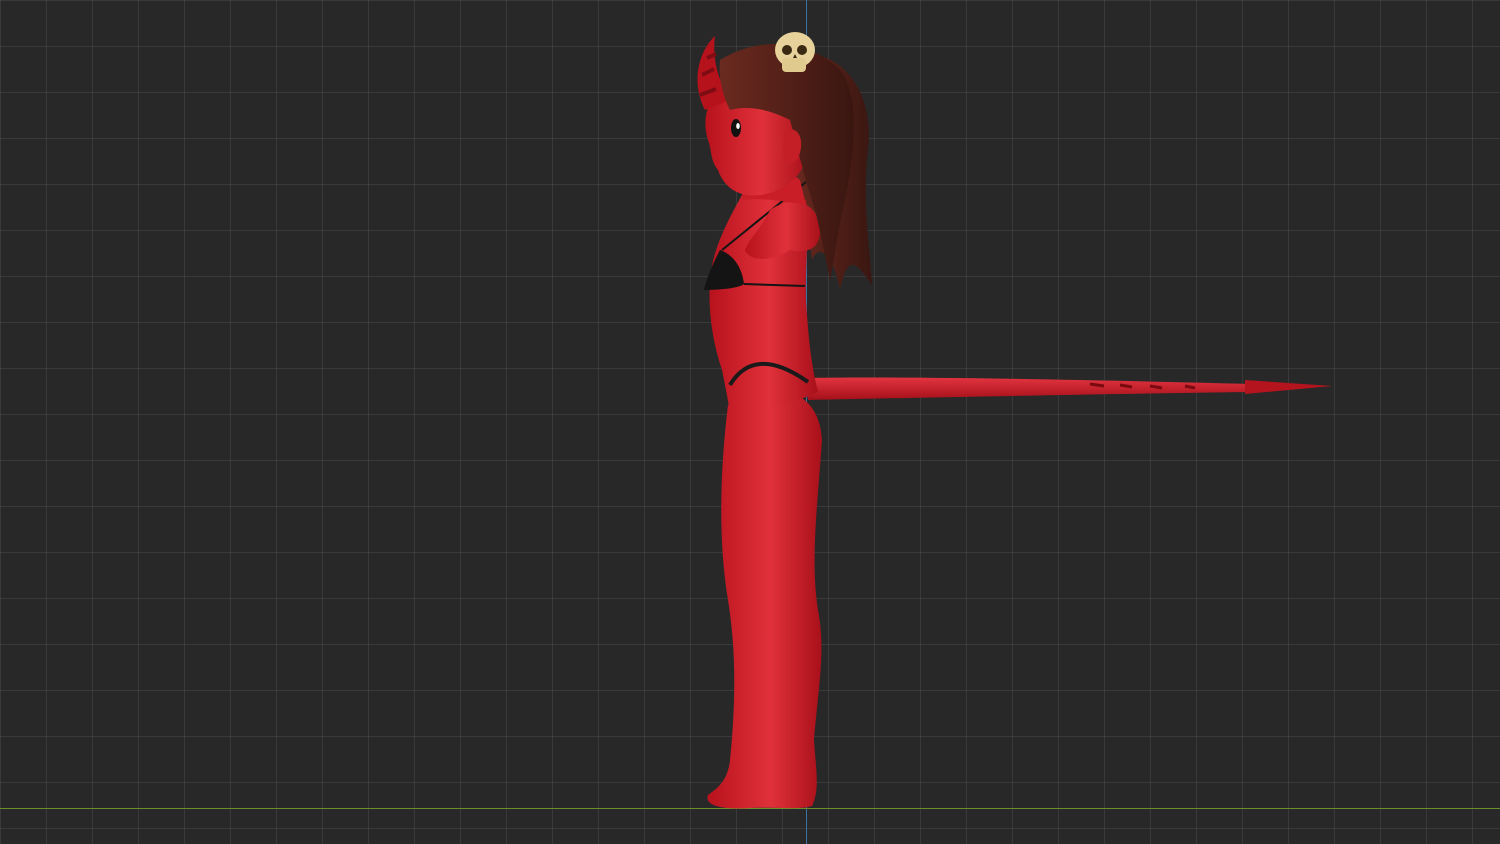 This screenshot has width=1500, height=844. What do you see at coordinates (764, 598) in the screenshot?
I see `leg` at bounding box center [764, 598].